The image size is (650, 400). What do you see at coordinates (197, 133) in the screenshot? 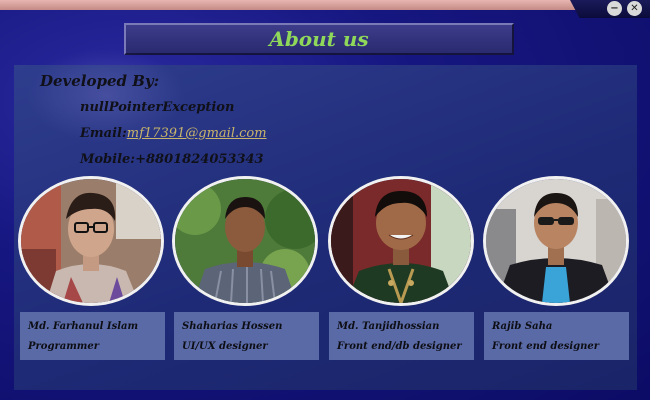
I see `email-link: mf17391@gmail.com` at bounding box center [197, 133].